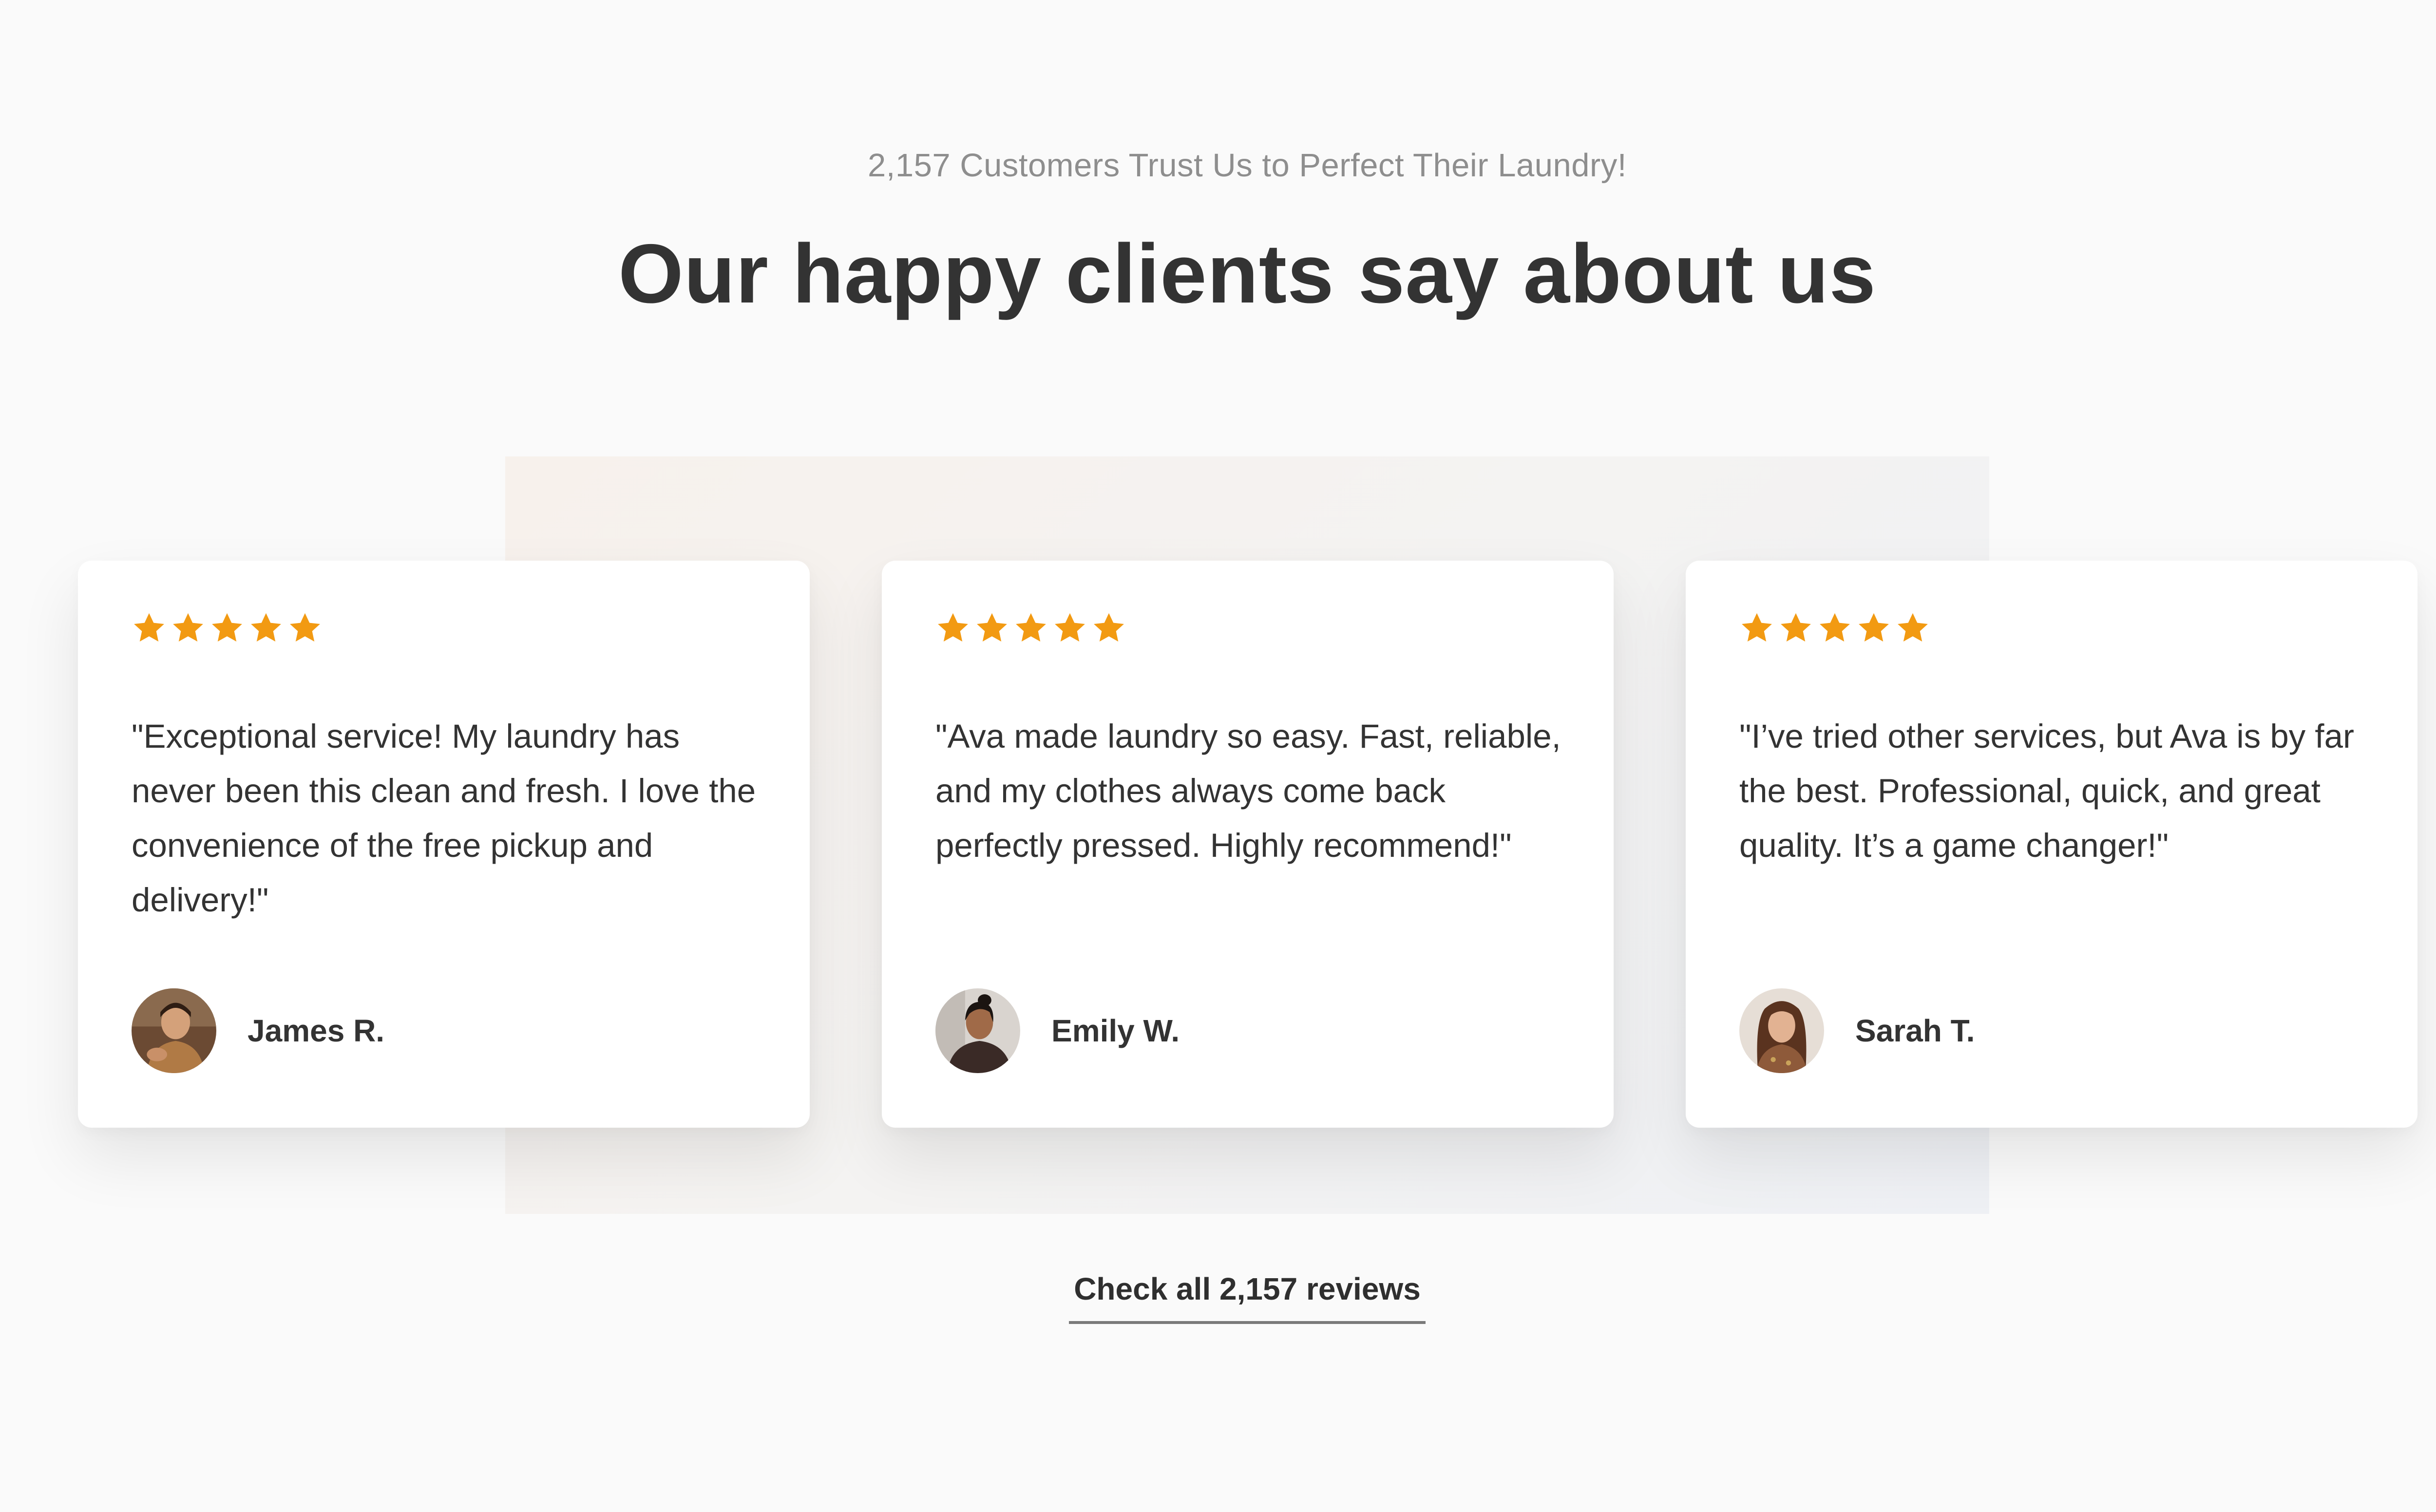 The height and width of the screenshot is (1512, 2436). Describe the element at coordinates (1115, 1030) in the screenshot. I see `author-name: Emily W.` at that location.